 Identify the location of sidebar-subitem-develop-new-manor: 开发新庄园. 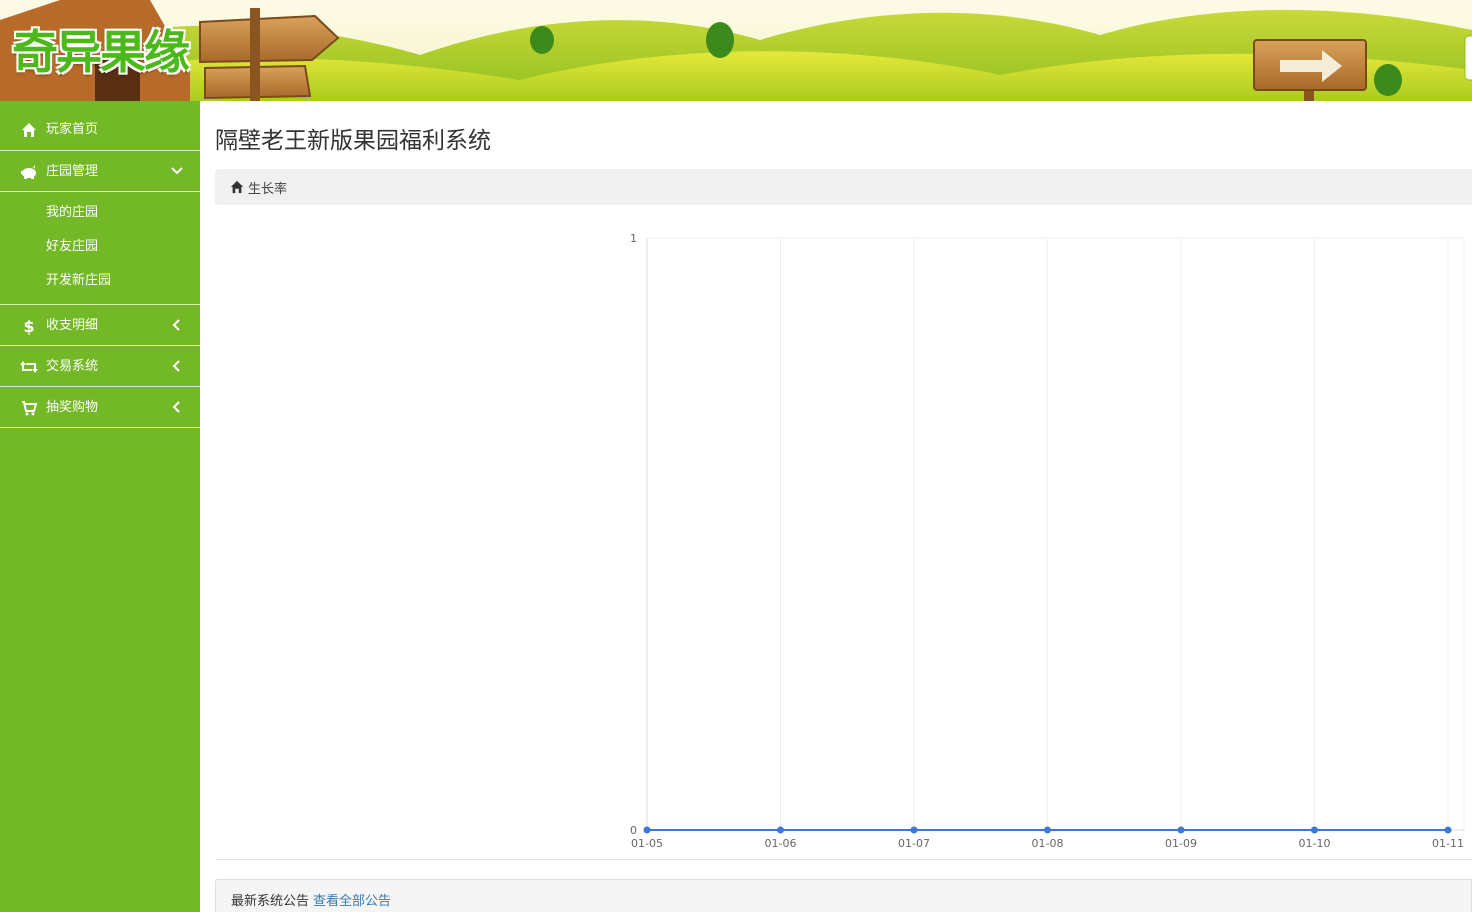
(100, 281).